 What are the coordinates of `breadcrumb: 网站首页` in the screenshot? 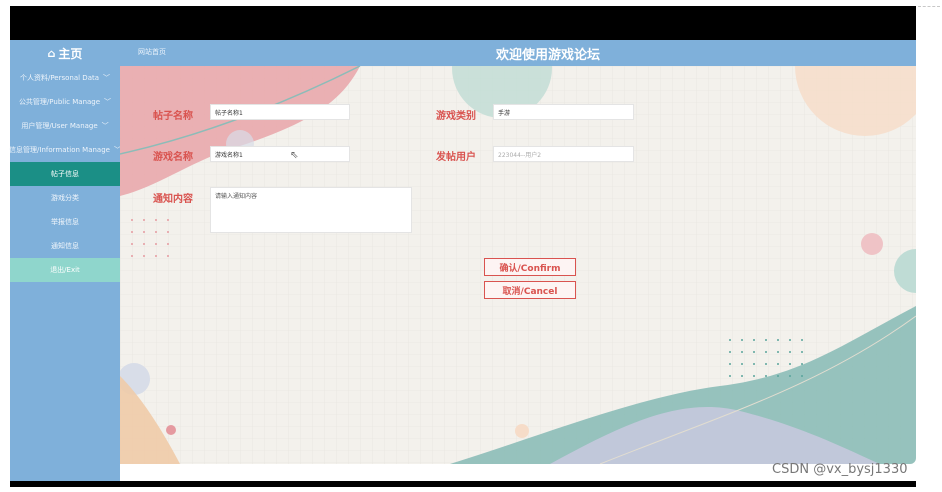 It's located at (152, 52).